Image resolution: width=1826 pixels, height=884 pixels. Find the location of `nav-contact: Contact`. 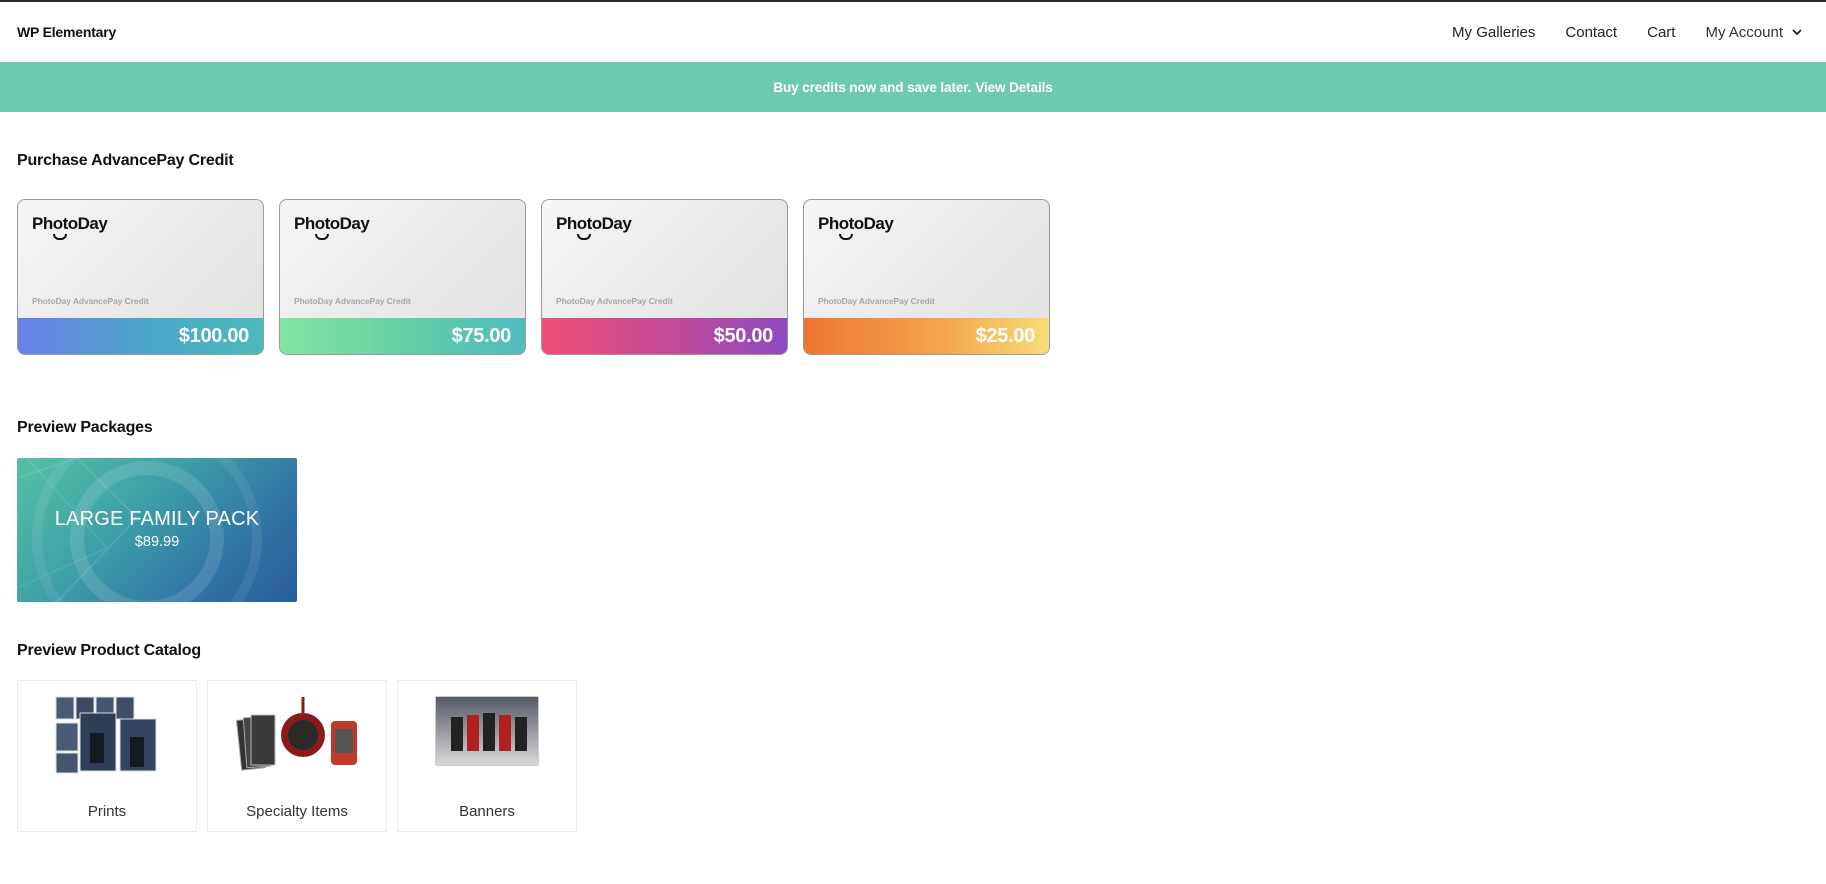

nav-contact: Contact is located at coordinates (1591, 32).